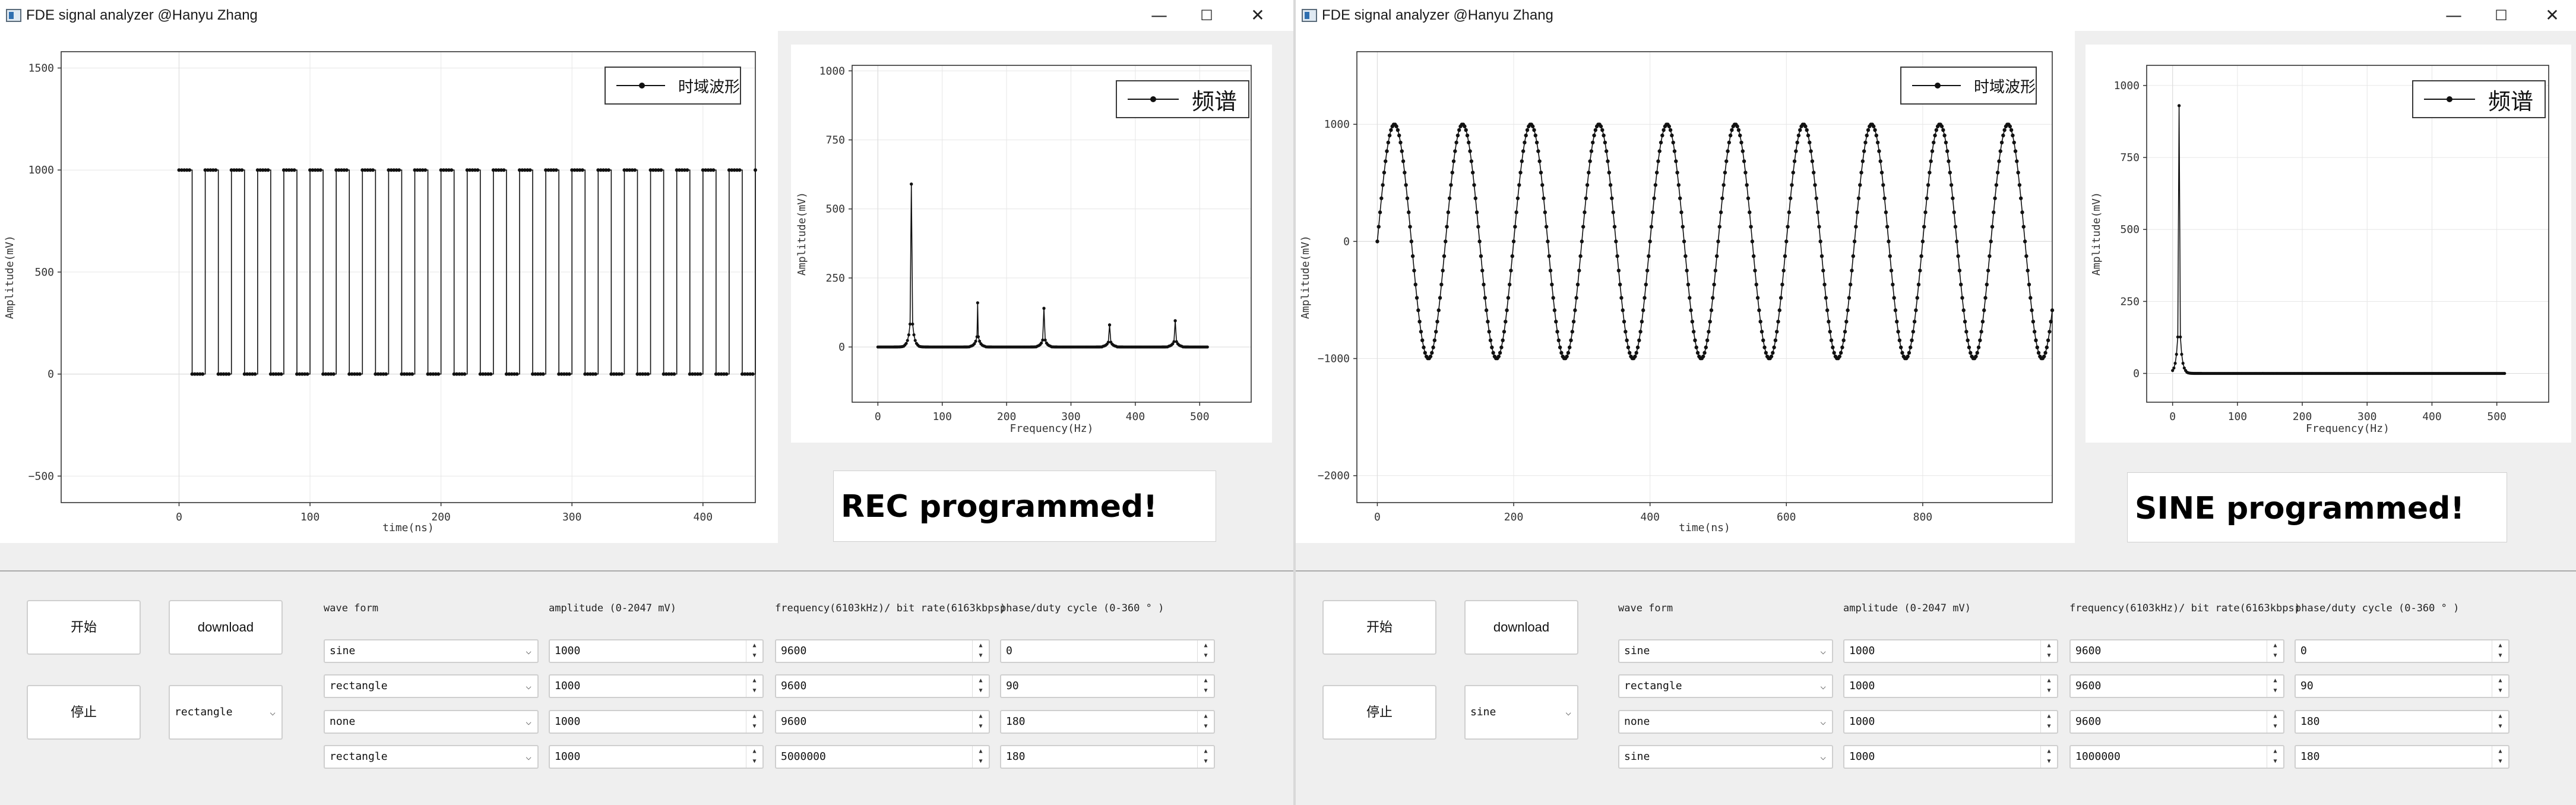 This screenshot has height=805, width=2576. What do you see at coordinates (882, 757) in the screenshot?
I see `frequency-spinbox: 5000000 ▲ ▼` at bounding box center [882, 757].